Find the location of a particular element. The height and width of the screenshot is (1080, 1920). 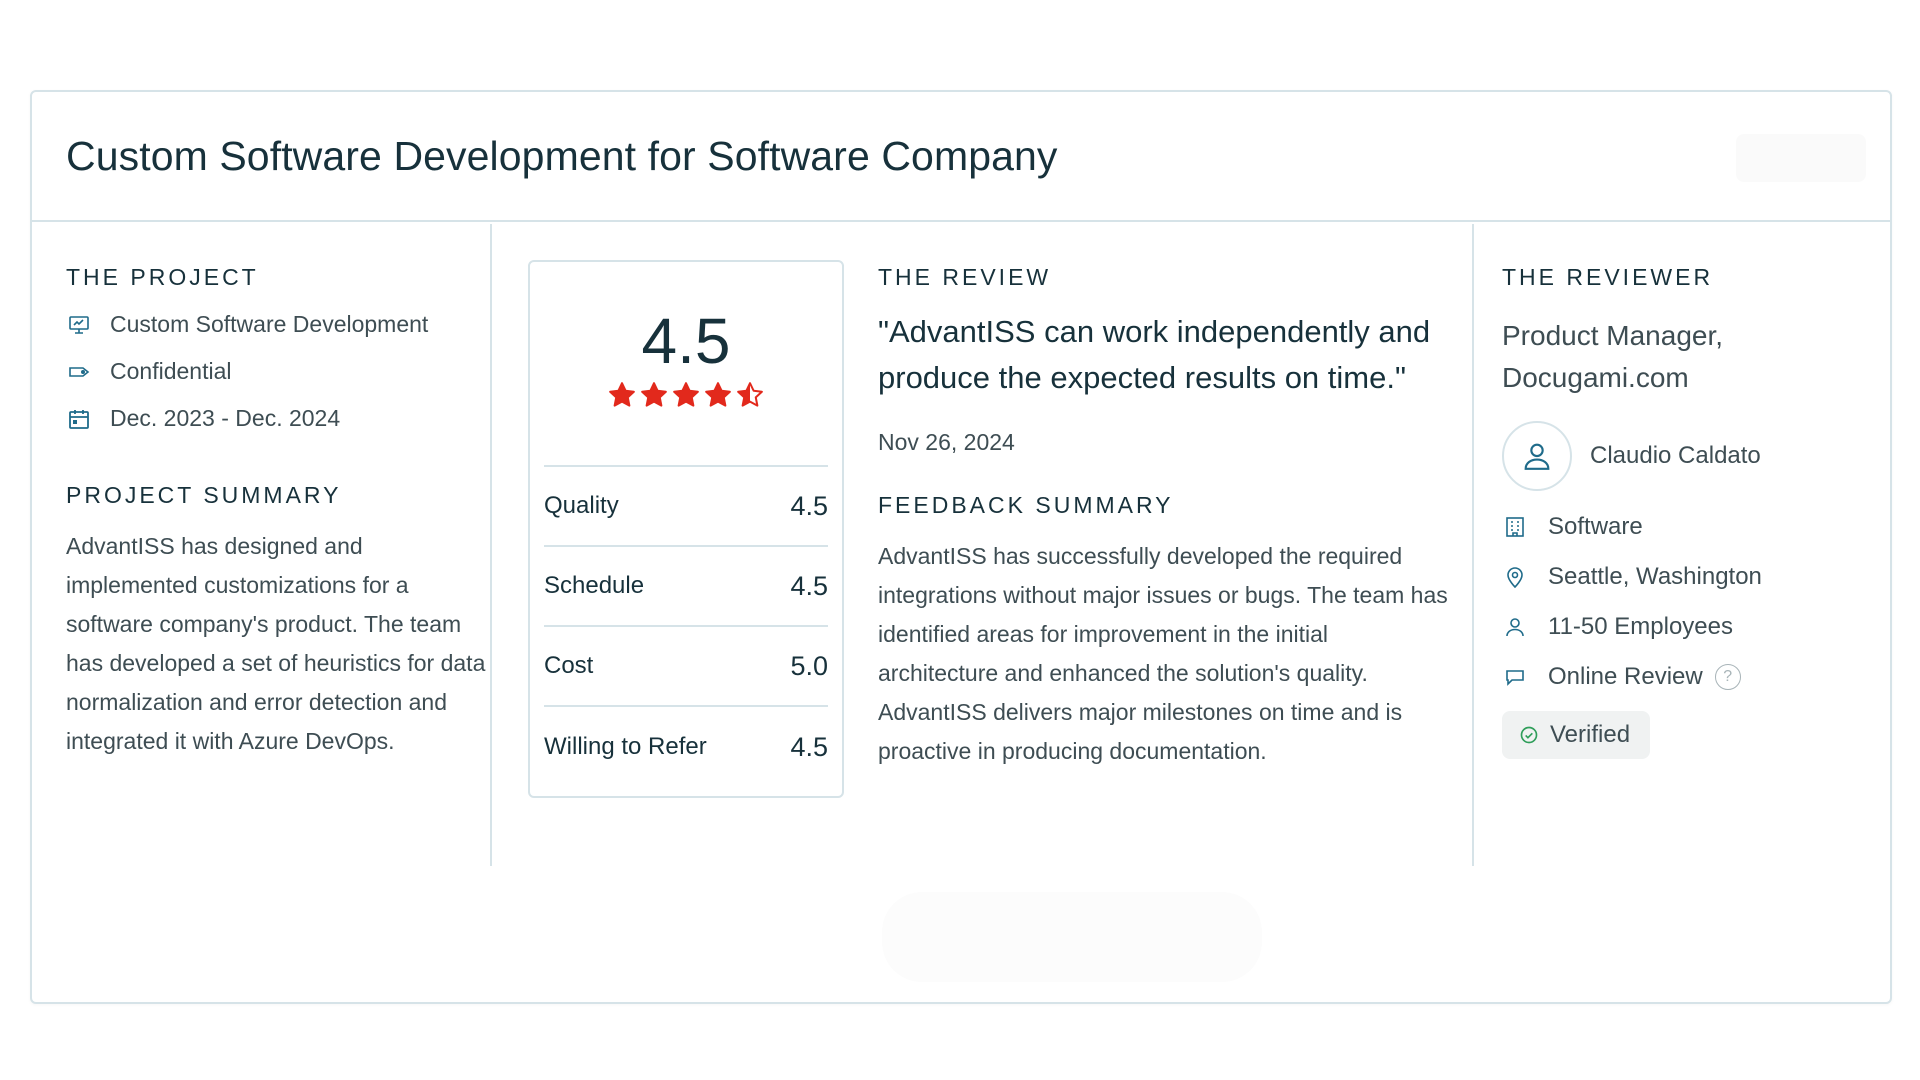

star-rating is located at coordinates (686, 395).